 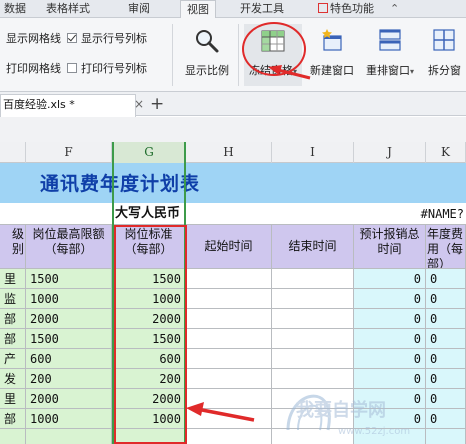 What do you see at coordinates (229, 359) in the screenshot?
I see `cell-h-row5` at bounding box center [229, 359].